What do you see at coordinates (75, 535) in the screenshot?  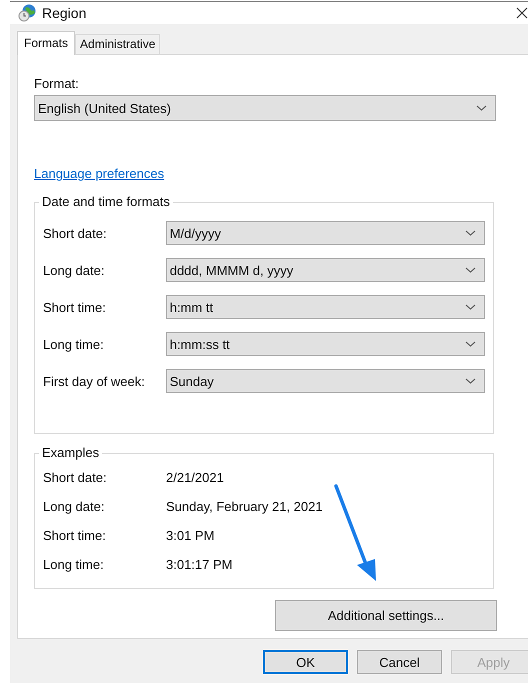 I see `example-label: Short time:` at bounding box center [75, 535].